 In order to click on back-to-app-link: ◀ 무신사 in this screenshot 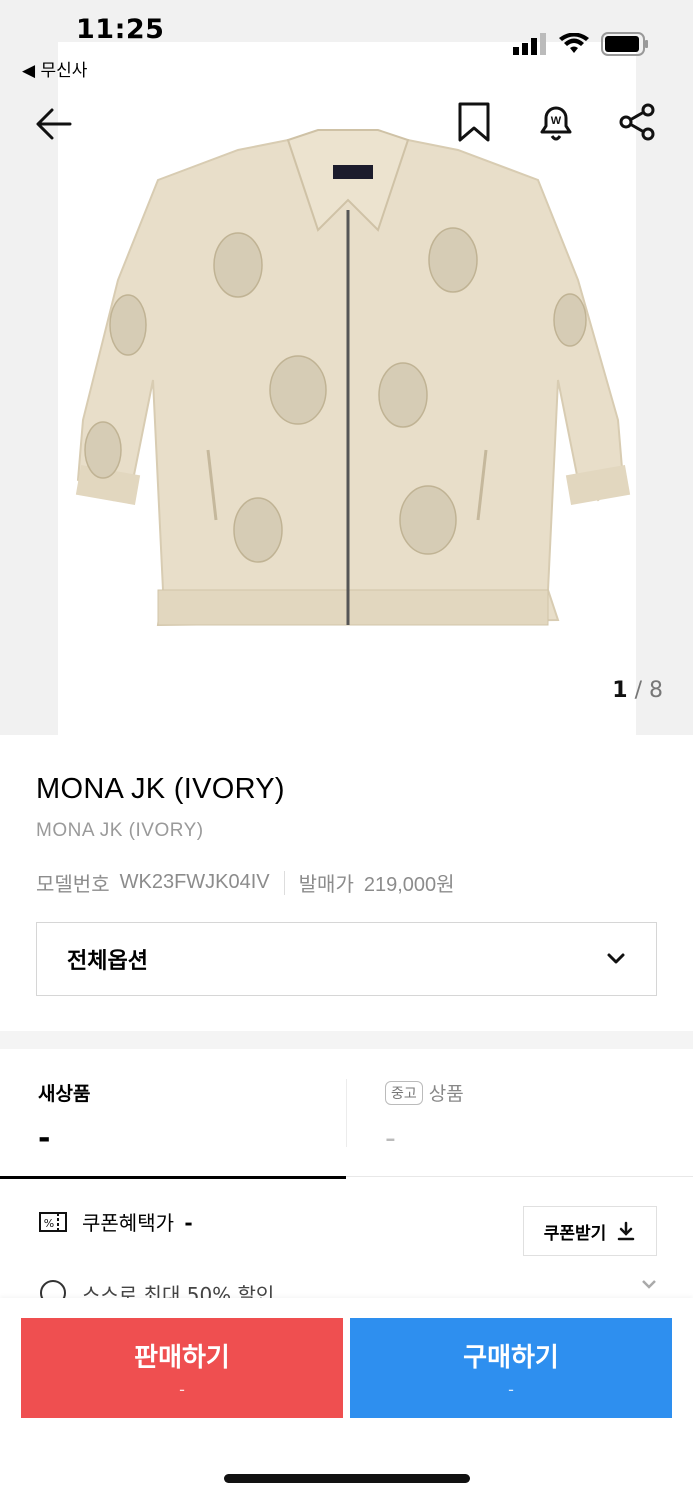, I will do `click(54, 68)`.